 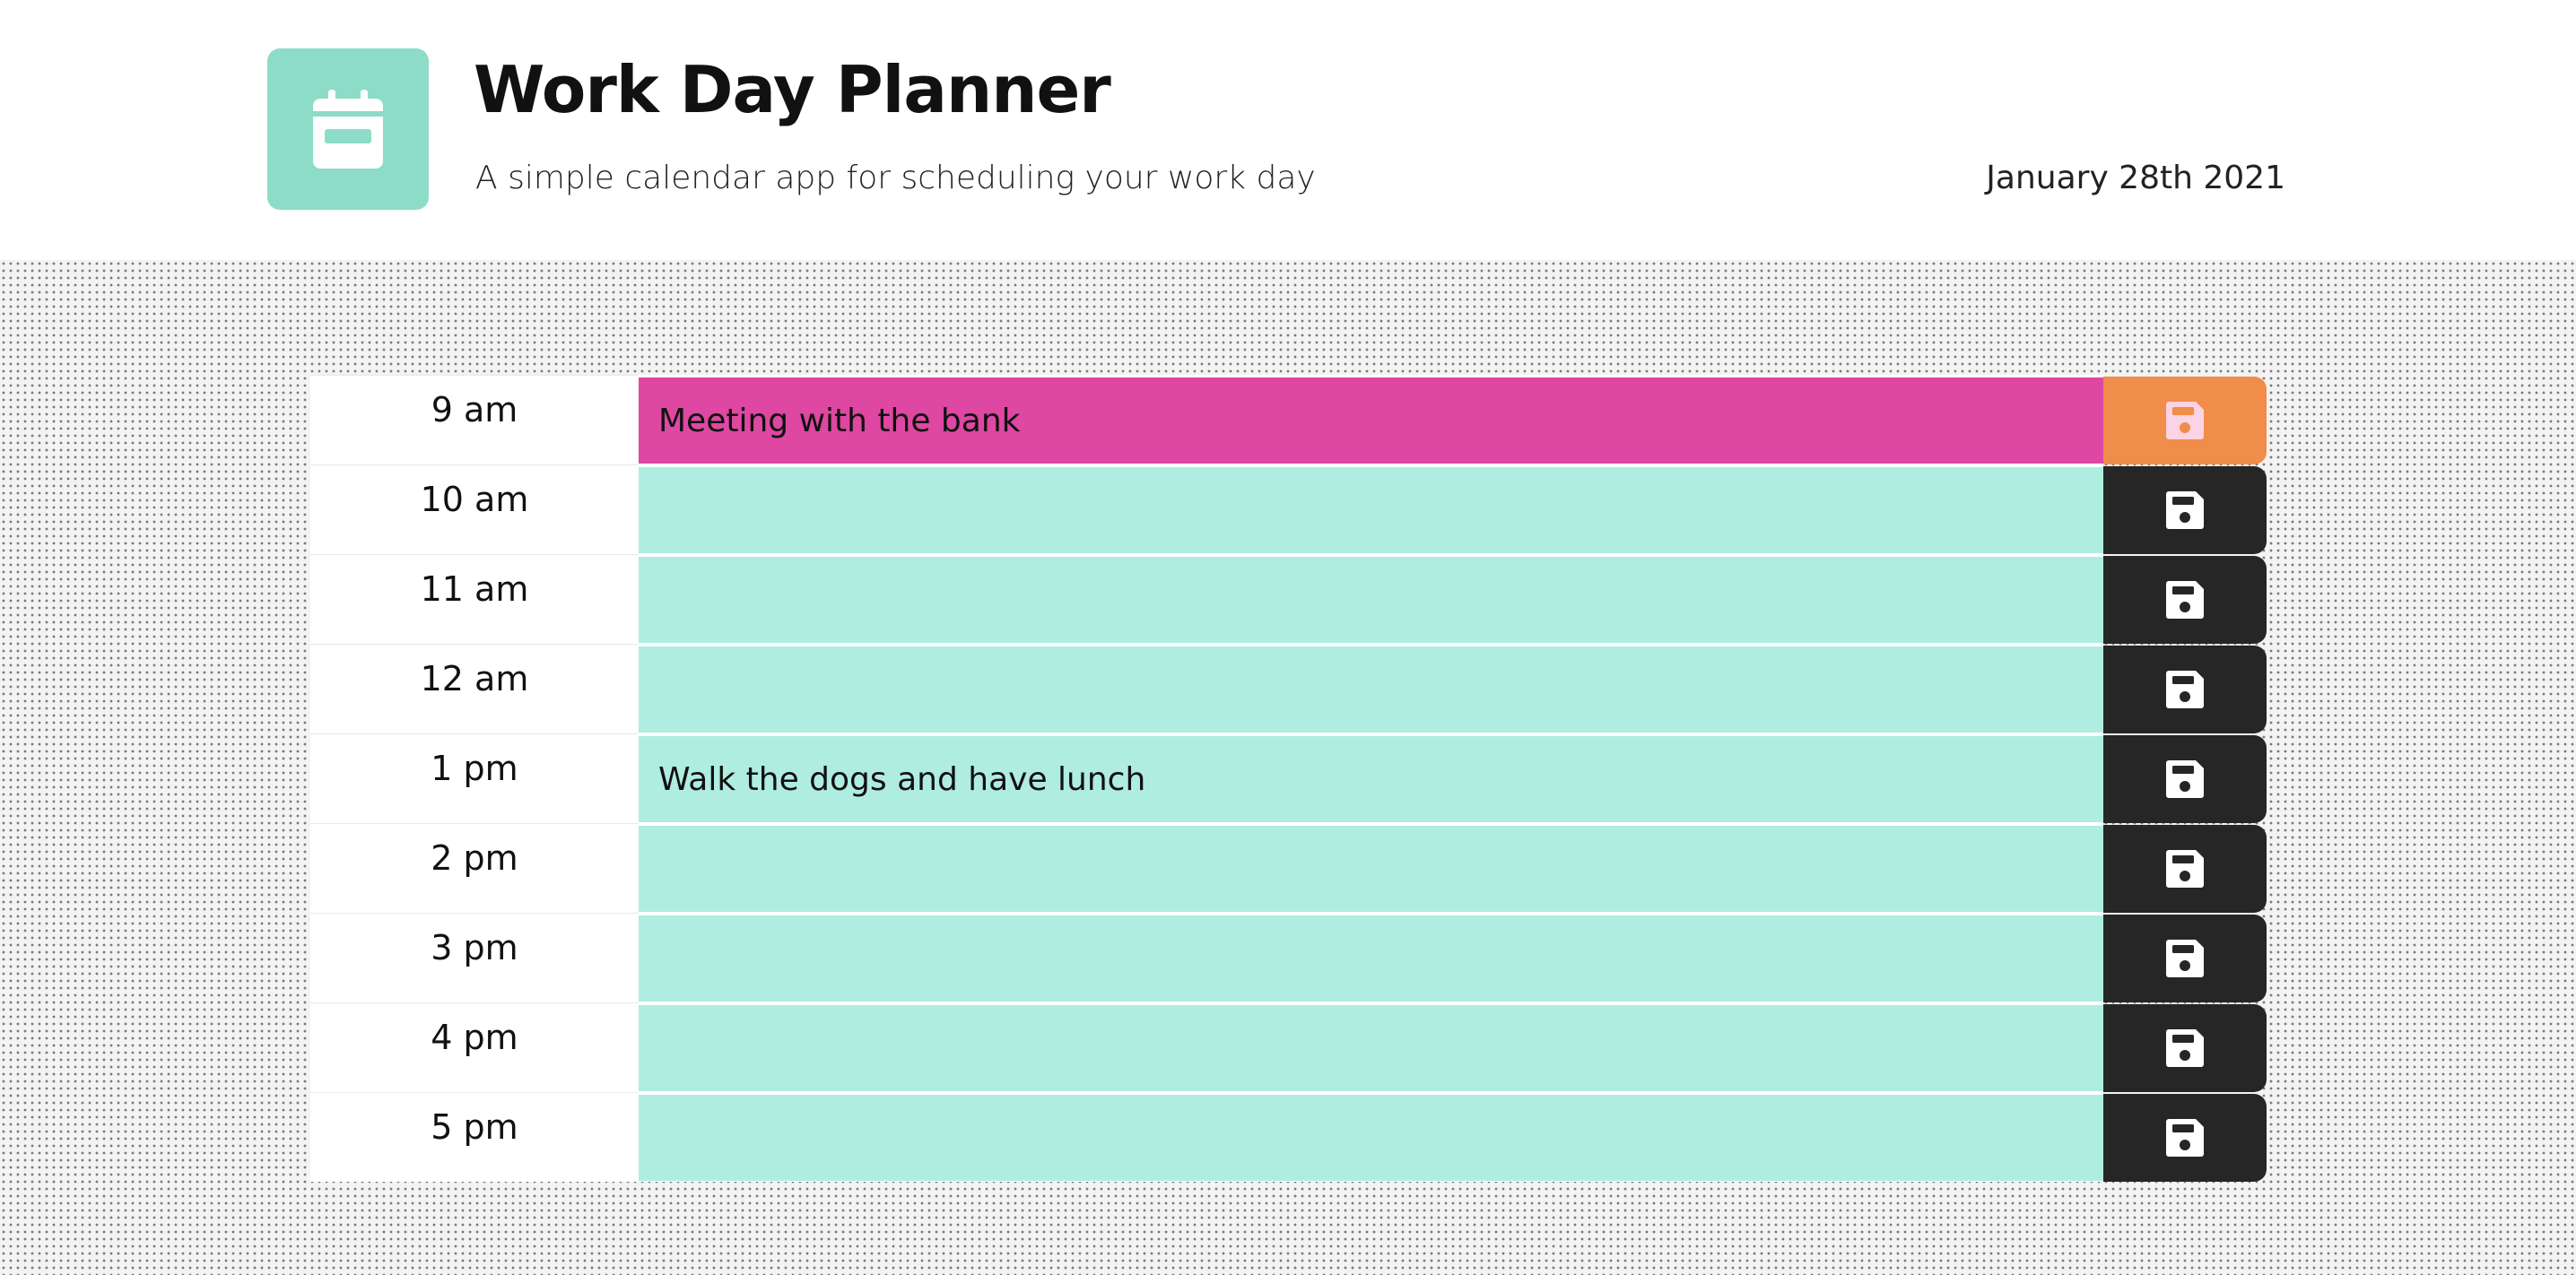 What do you see at coordinates (474, 509) in the screenshot?
I see `hour-label: 10 am` at bounding box center [474, 509].